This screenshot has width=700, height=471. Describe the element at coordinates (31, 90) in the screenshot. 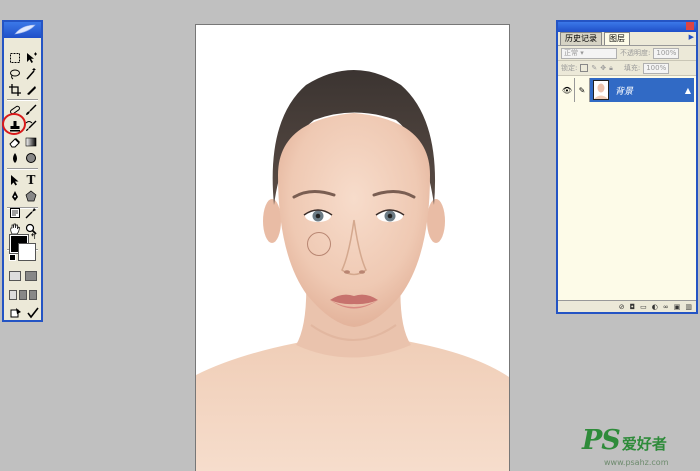

I see `slice-icon` at that location.